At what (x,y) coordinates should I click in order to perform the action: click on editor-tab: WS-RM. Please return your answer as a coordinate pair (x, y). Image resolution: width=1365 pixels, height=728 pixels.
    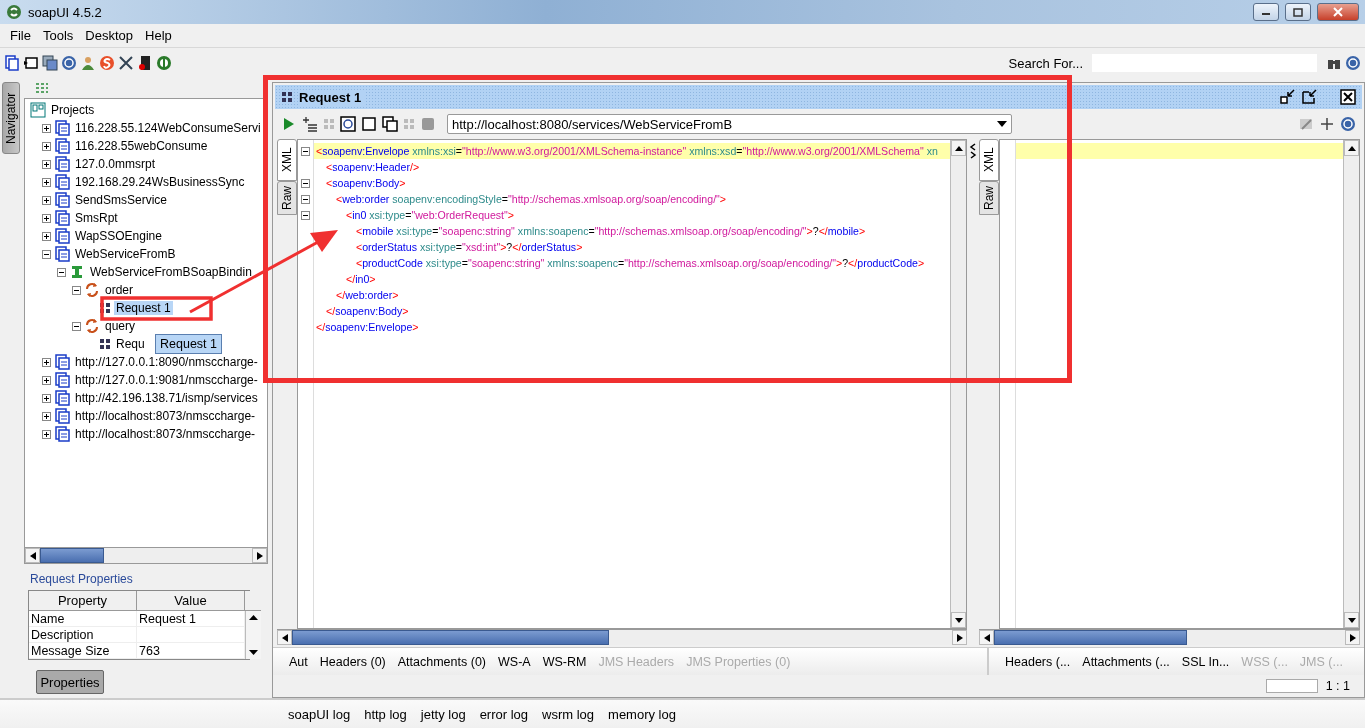
    Looking at the image, I should click on (564, 661).